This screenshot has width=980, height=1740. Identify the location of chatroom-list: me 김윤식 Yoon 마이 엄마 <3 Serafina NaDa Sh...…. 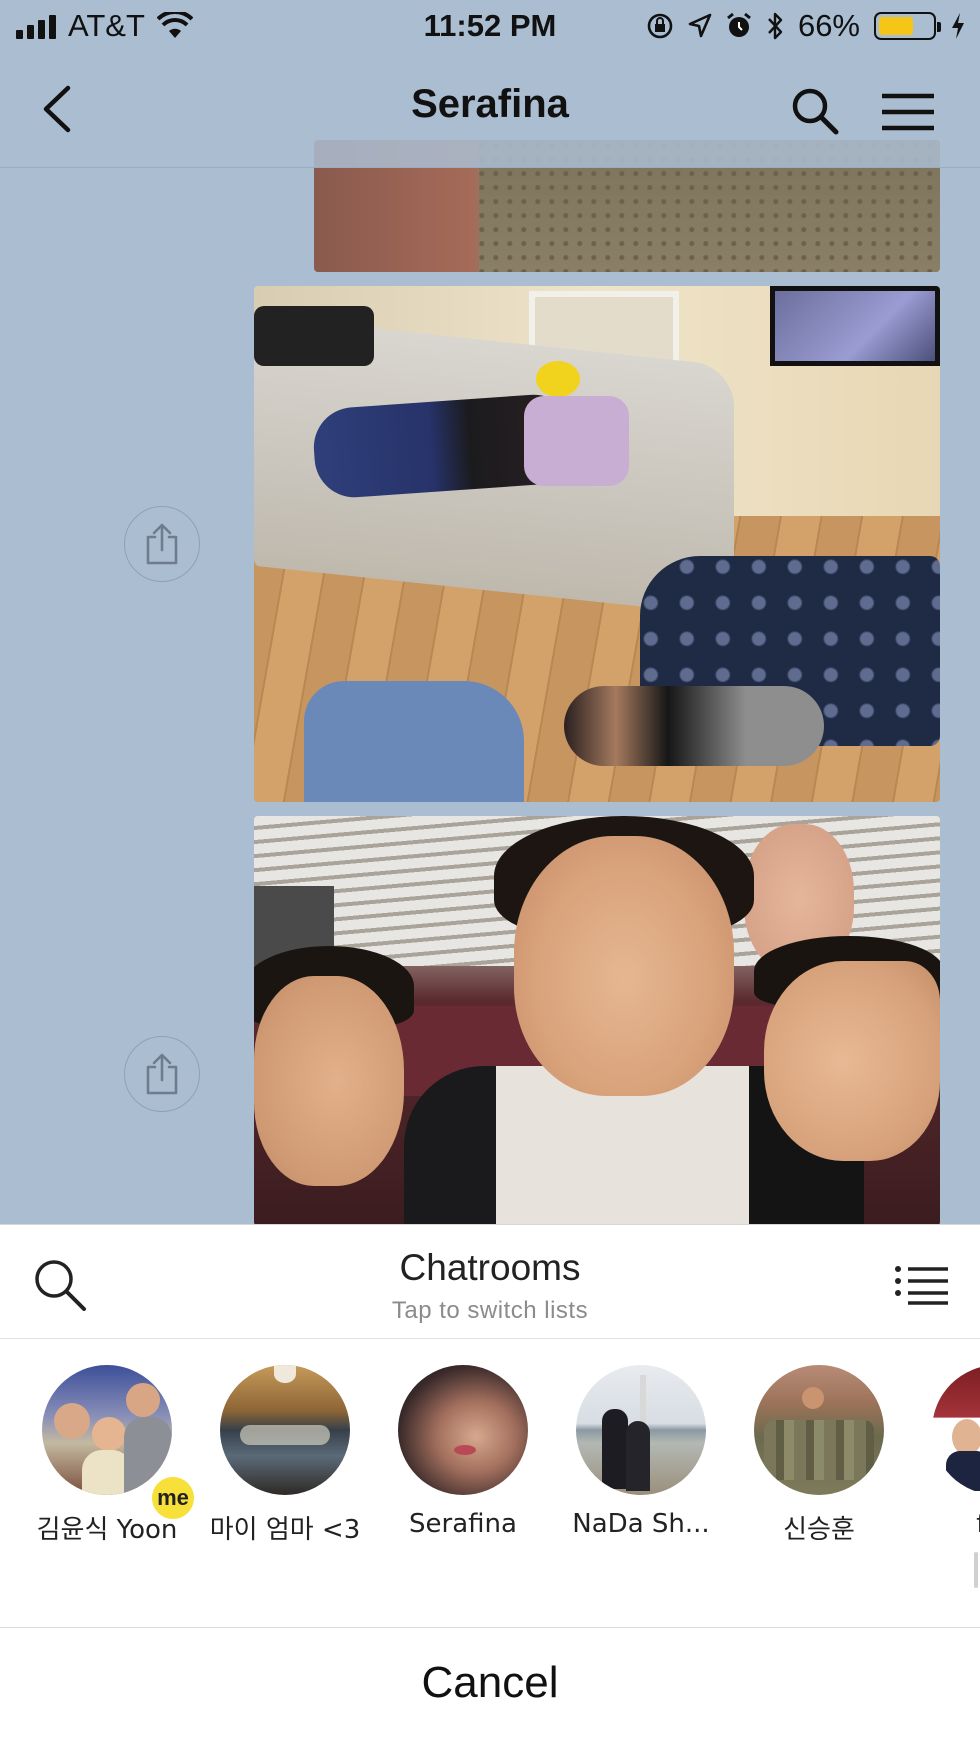
(490, 1471).